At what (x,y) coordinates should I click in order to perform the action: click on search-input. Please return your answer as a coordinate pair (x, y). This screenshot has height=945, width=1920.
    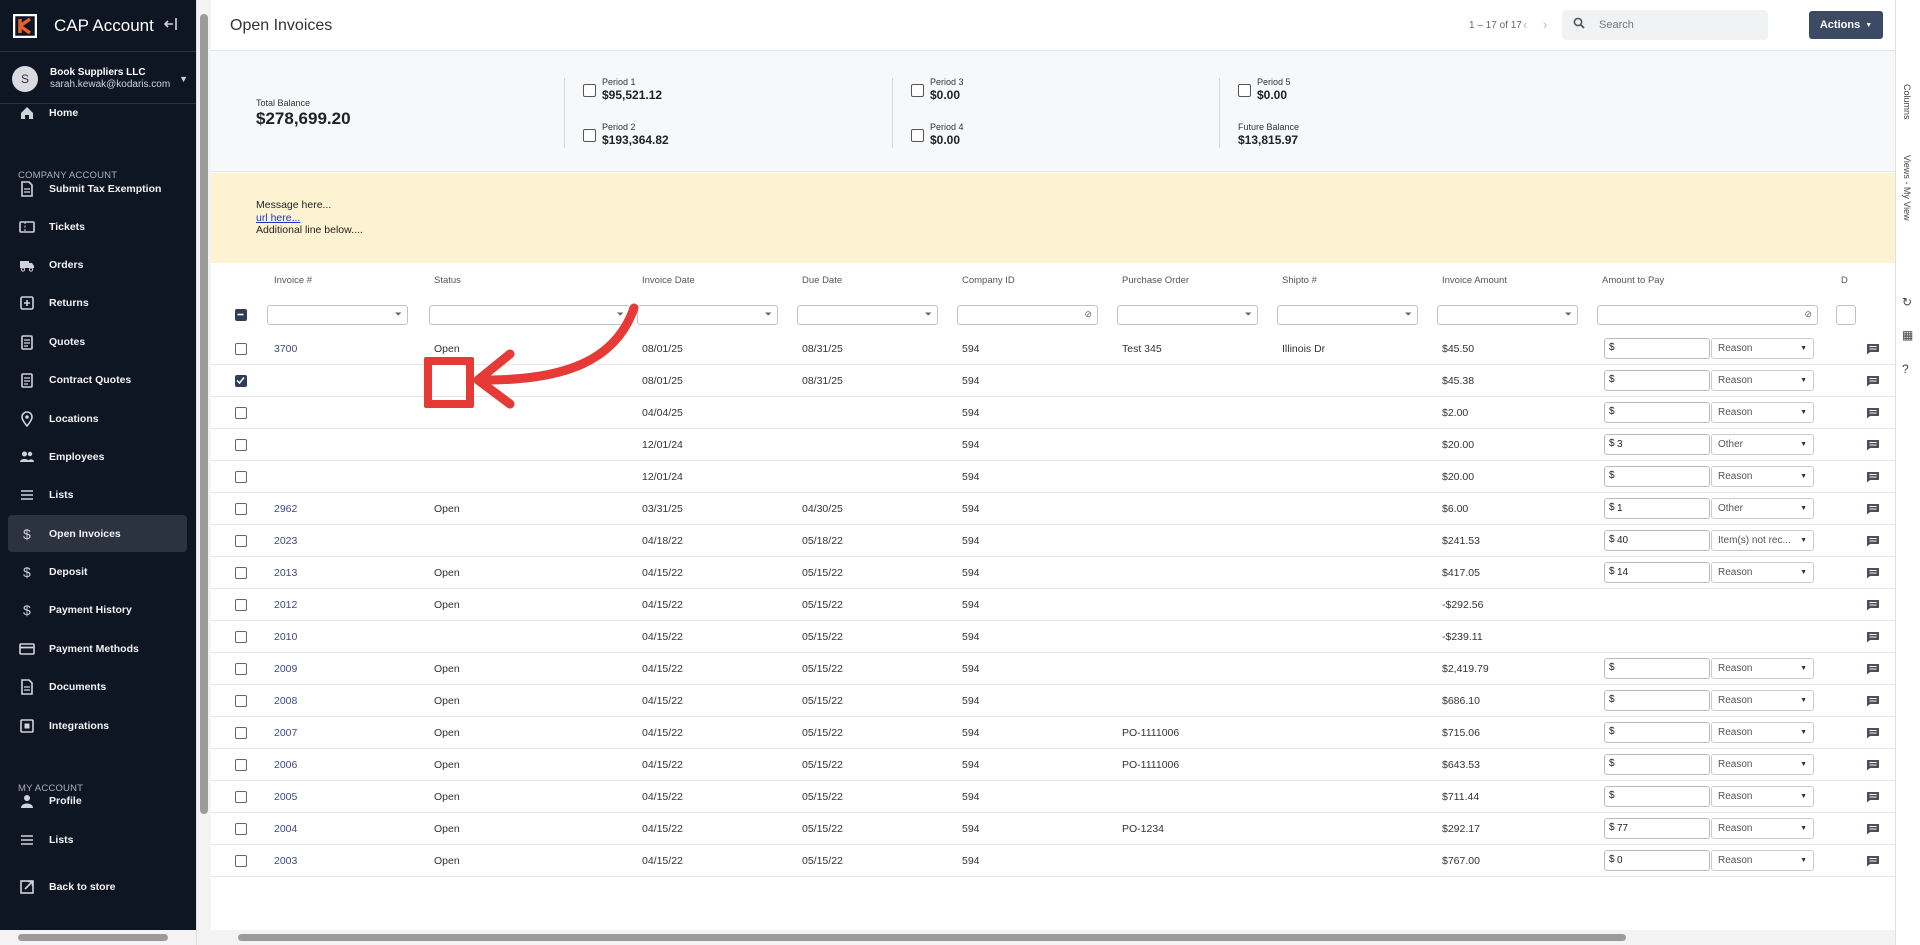
    Looking at the image, I should click on (1674, 25).